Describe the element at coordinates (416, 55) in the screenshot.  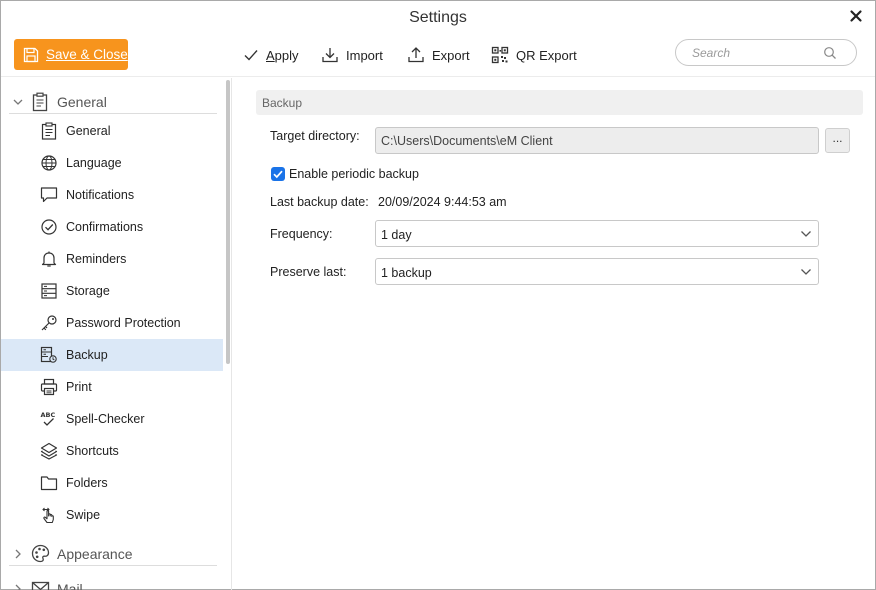
I see `export-icon` at that location.